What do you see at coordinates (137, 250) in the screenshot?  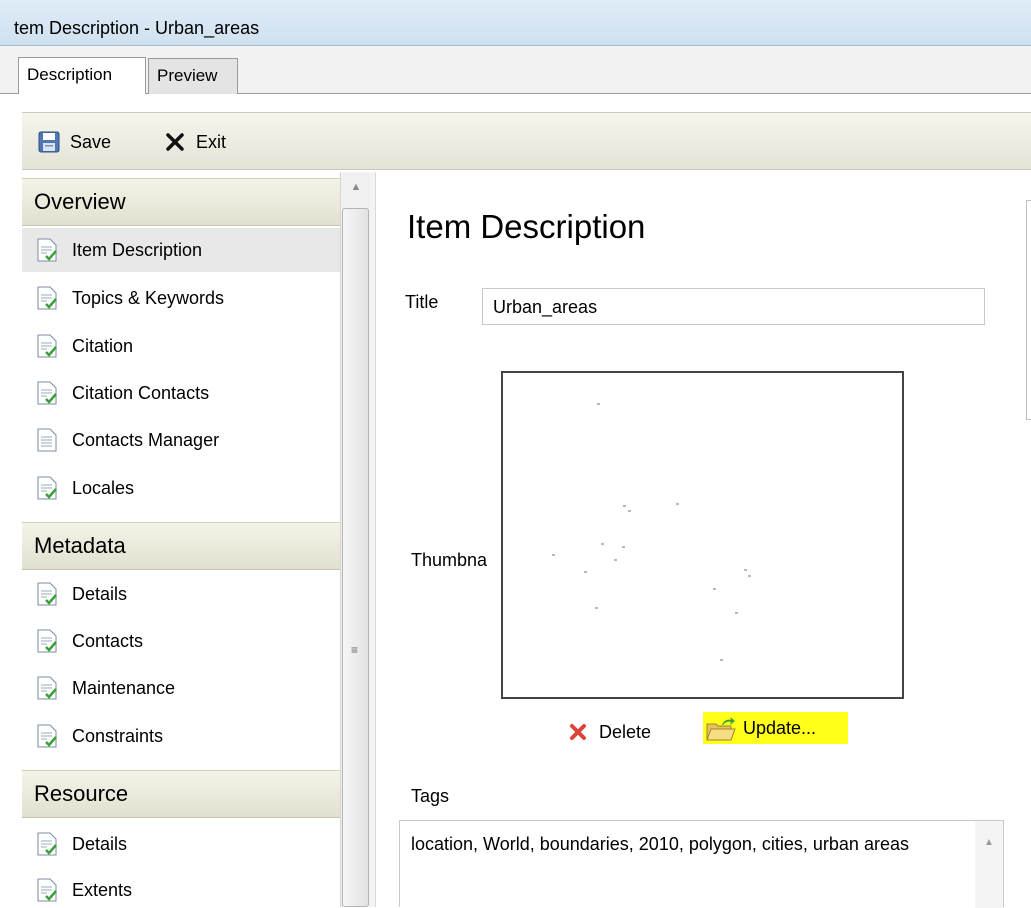 I see `sidebar-item-label: Item Description` at bounding box center [137, 250].